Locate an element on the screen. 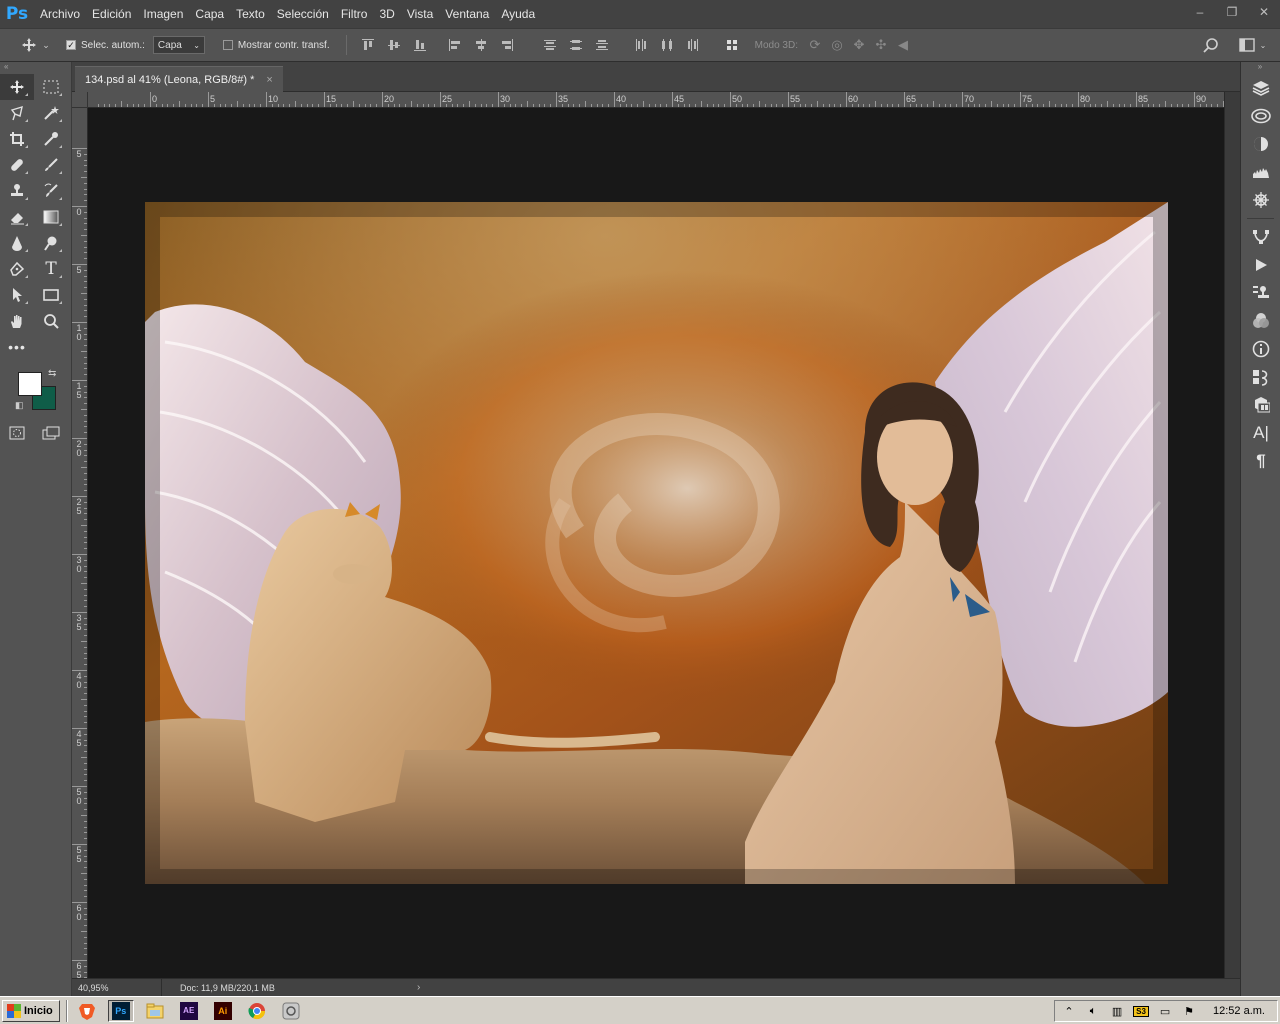 The width and height of the screenshot is (1280, 1024). menu-capa: Capa is located at coordinates (209, 14).